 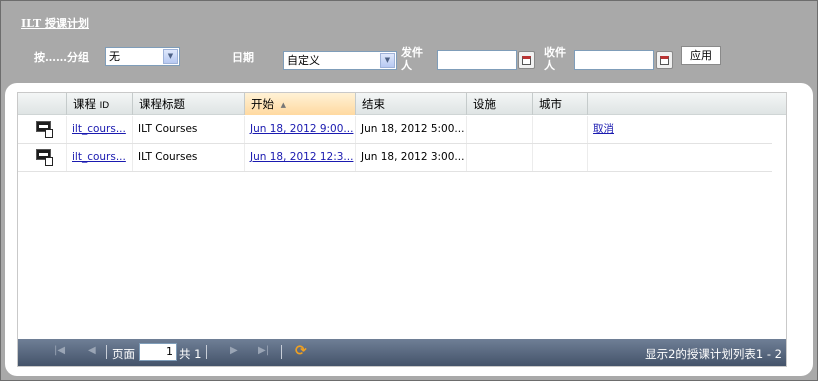 I want to click on date-label: 日期, so click(x=243, y=57).